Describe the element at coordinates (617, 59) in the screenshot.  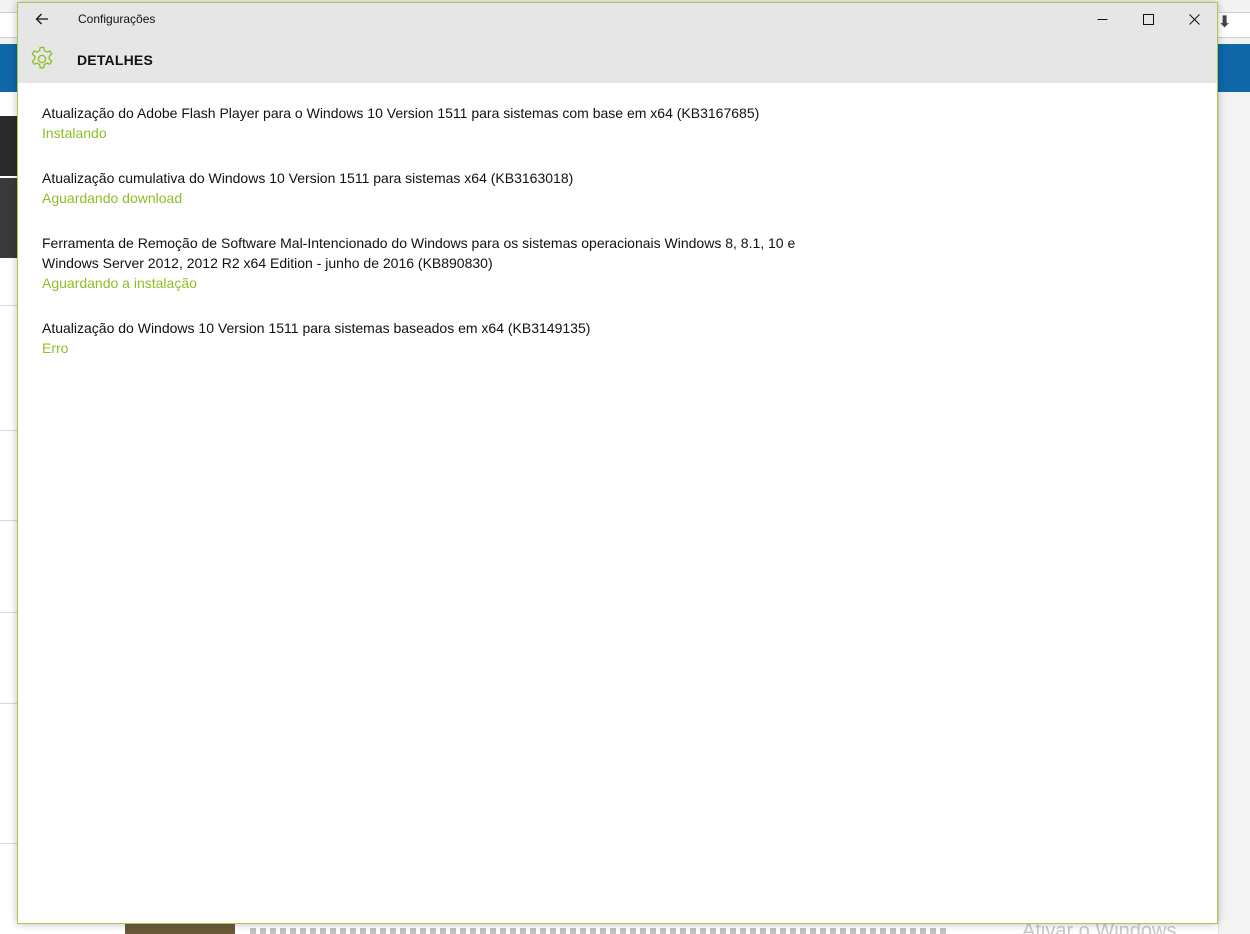
I see `page-header: DETALHES` at that location.